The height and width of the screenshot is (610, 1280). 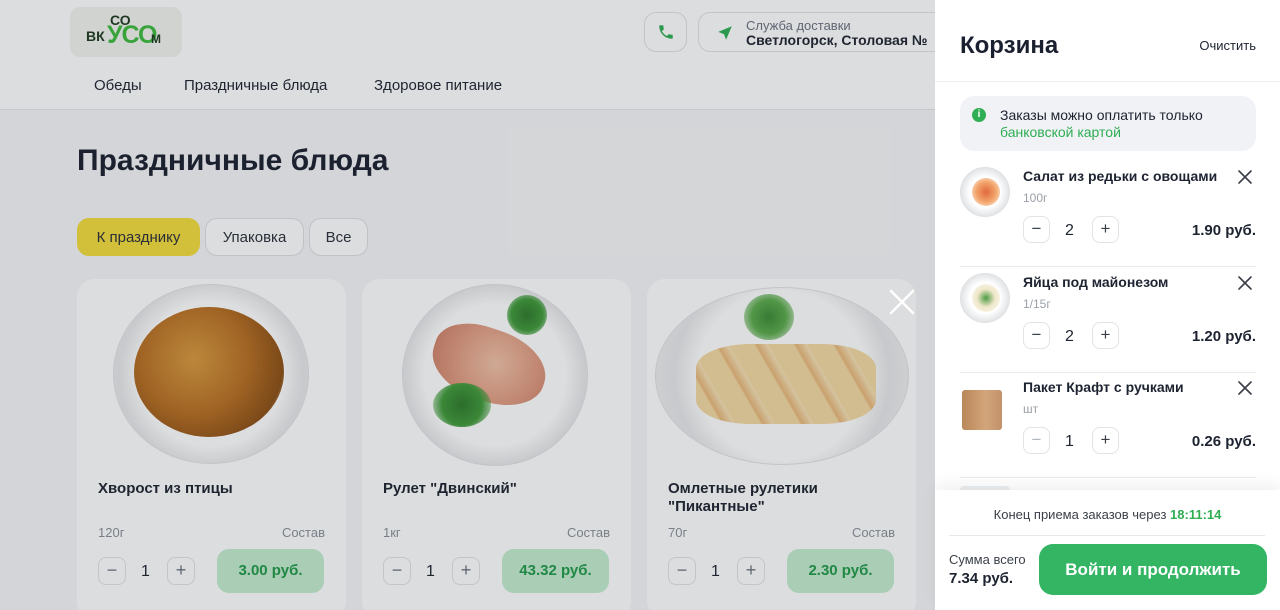 What do you see at coordinates (1227, 45) in the screenshot?
I see `clear-cart-button: Очистить` at bounding box center [1227, 45].